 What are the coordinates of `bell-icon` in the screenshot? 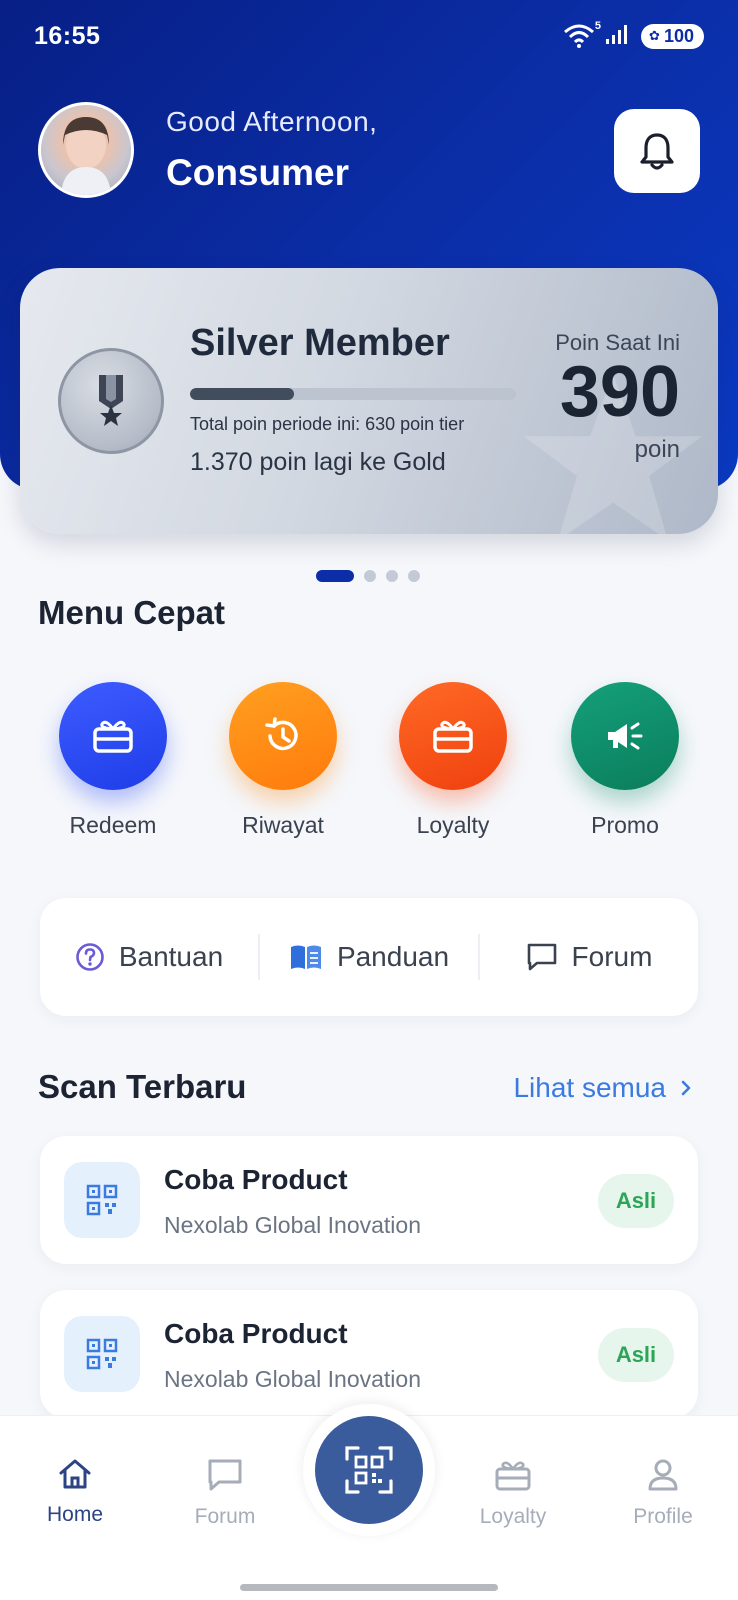 It's located at (657, 151).